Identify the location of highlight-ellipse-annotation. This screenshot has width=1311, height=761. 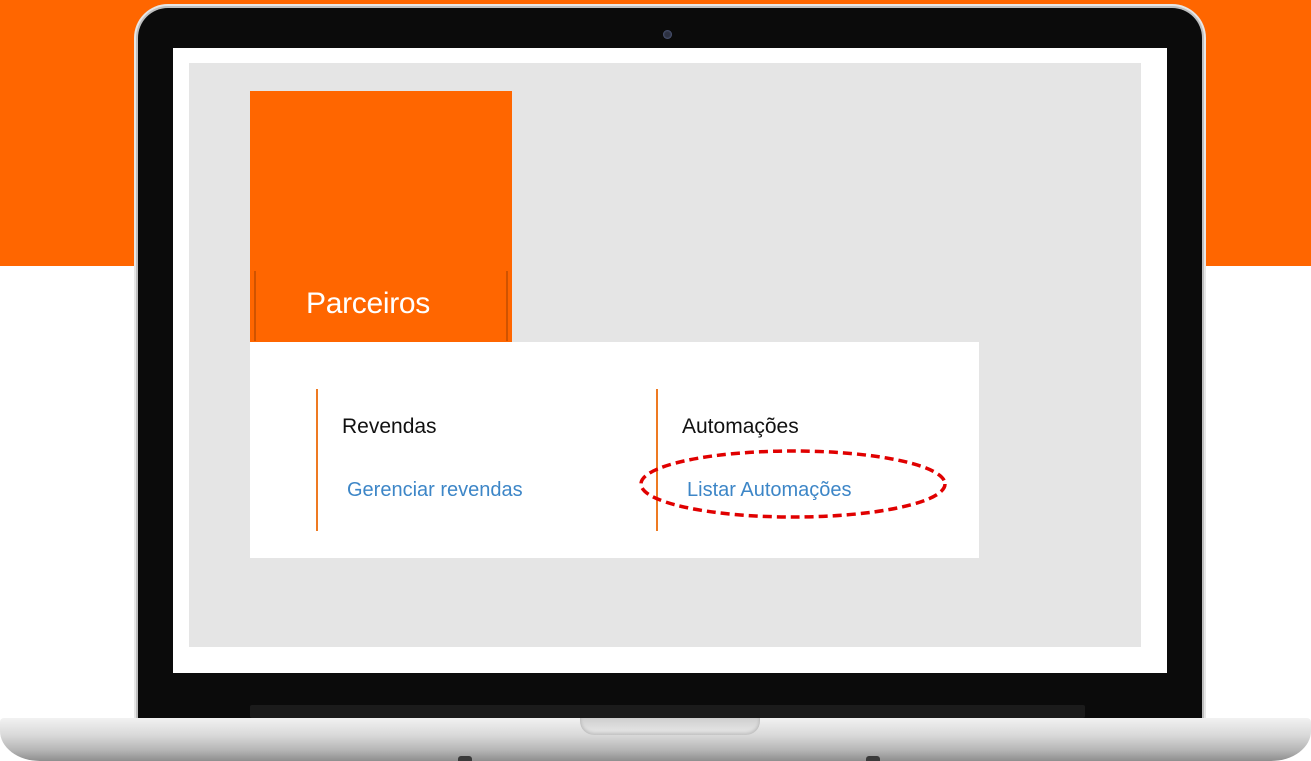
(793, 484).